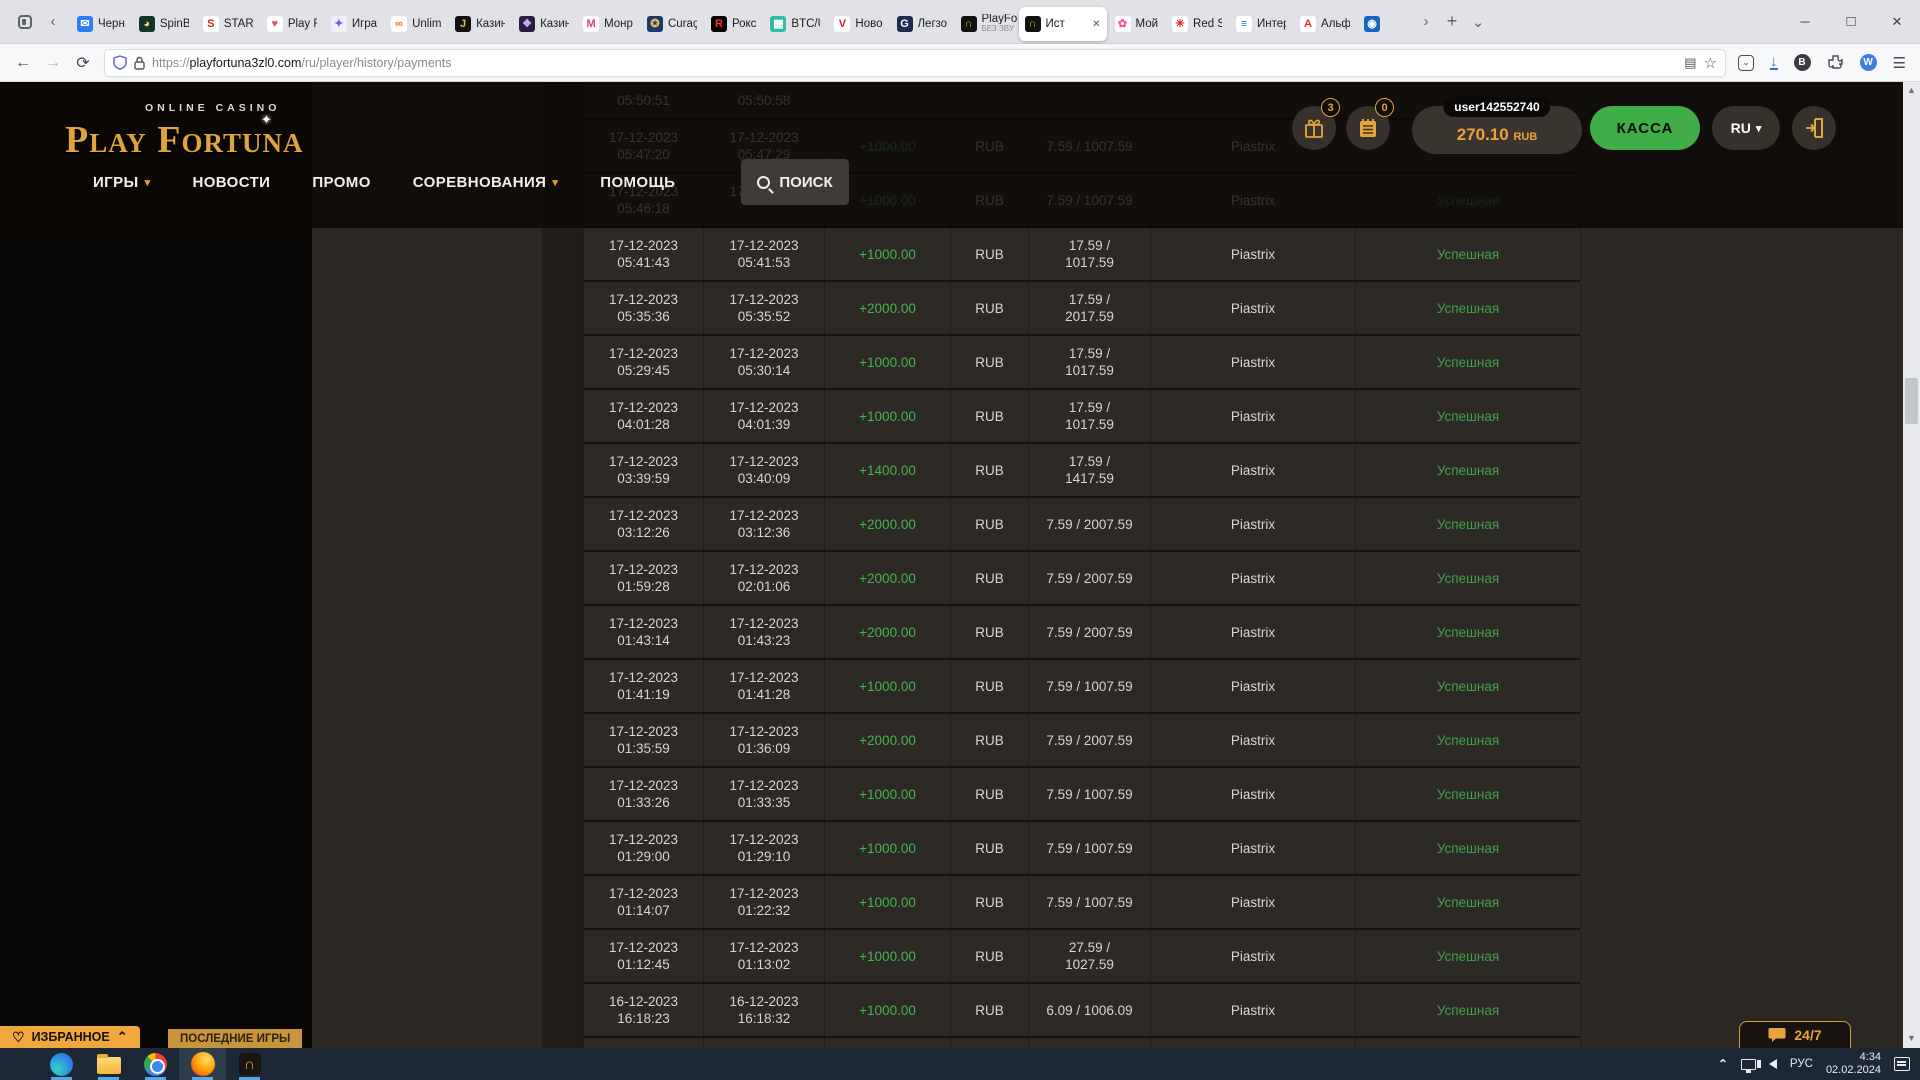 The height and width of the screenshot is (1080, 1920). What do you see at coordinates (61, 1064) in the screenshot?
I see `taskbar-edge-button` at bounding box center [61, 1064].